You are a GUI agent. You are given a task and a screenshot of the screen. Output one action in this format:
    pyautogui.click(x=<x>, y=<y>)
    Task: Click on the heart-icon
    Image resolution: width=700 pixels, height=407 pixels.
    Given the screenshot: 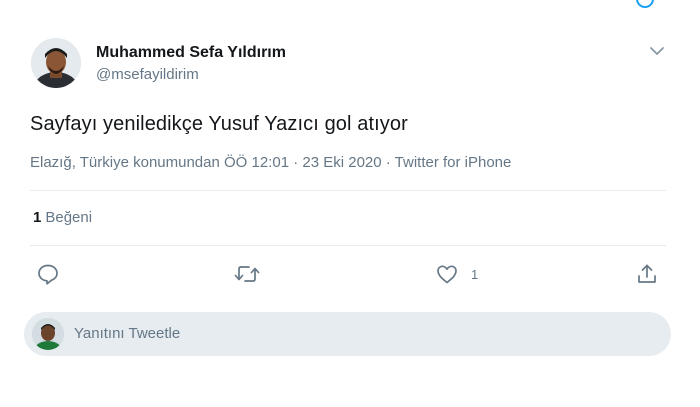 What is the action you would take?
    pyautogui.click(x=447, y=274)
    